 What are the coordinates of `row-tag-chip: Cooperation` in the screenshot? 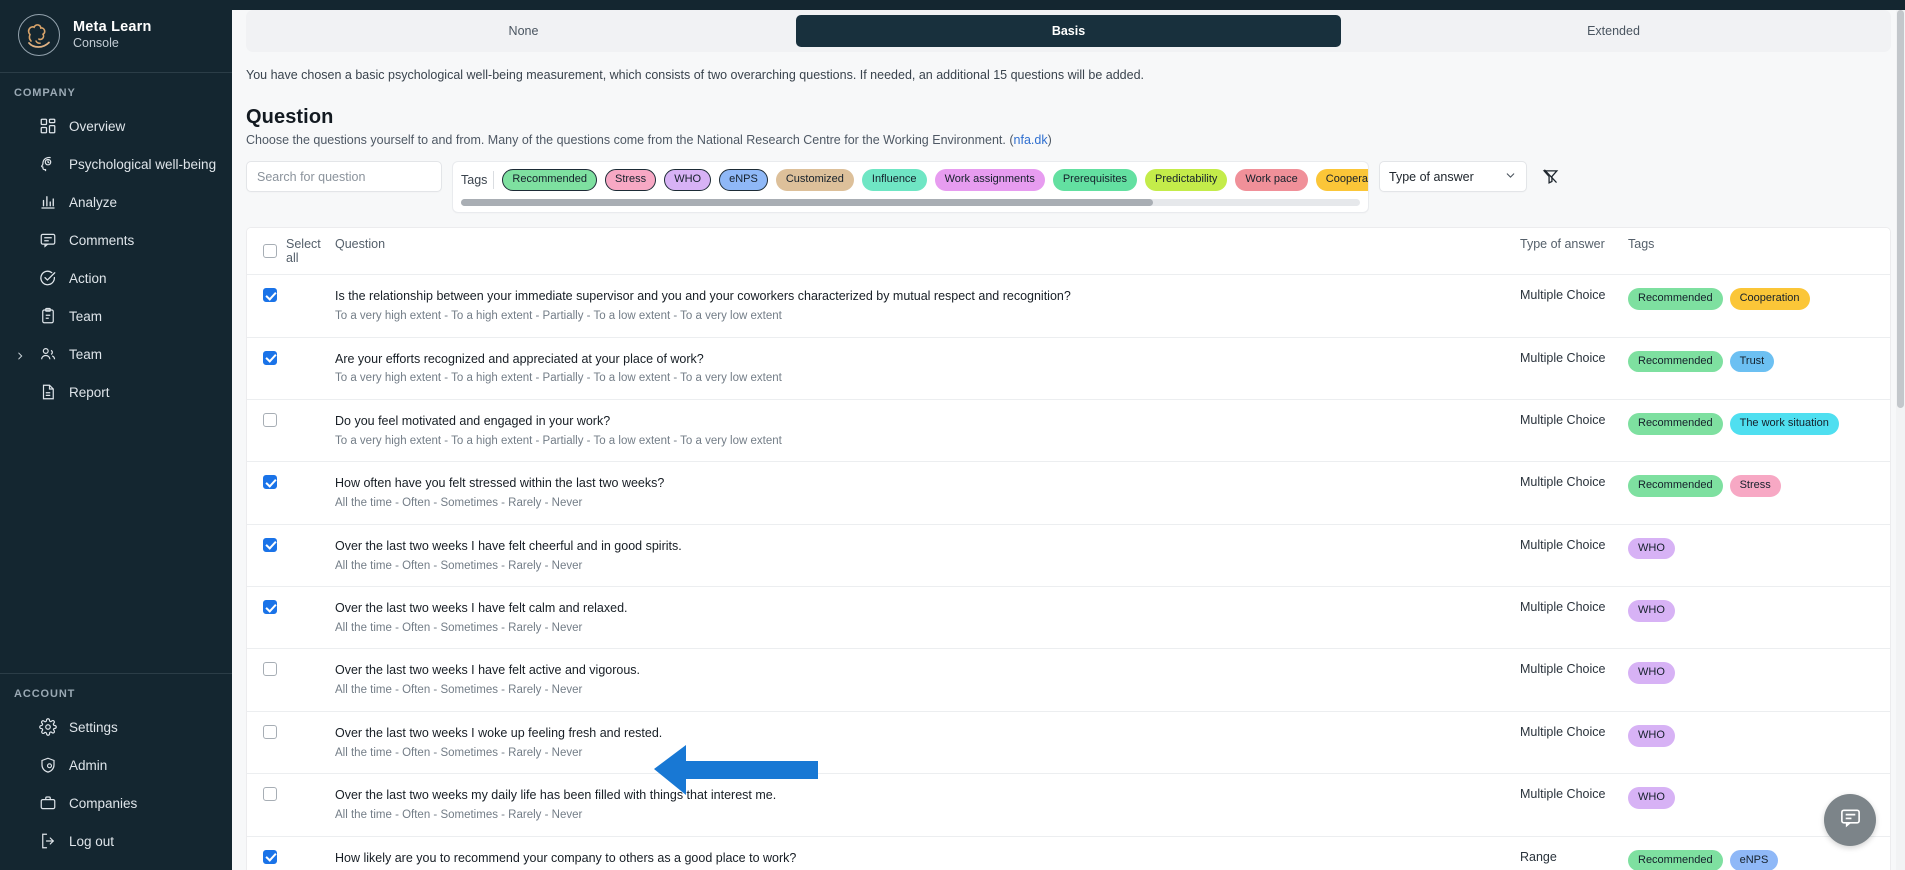 It's located at (1769, 299).